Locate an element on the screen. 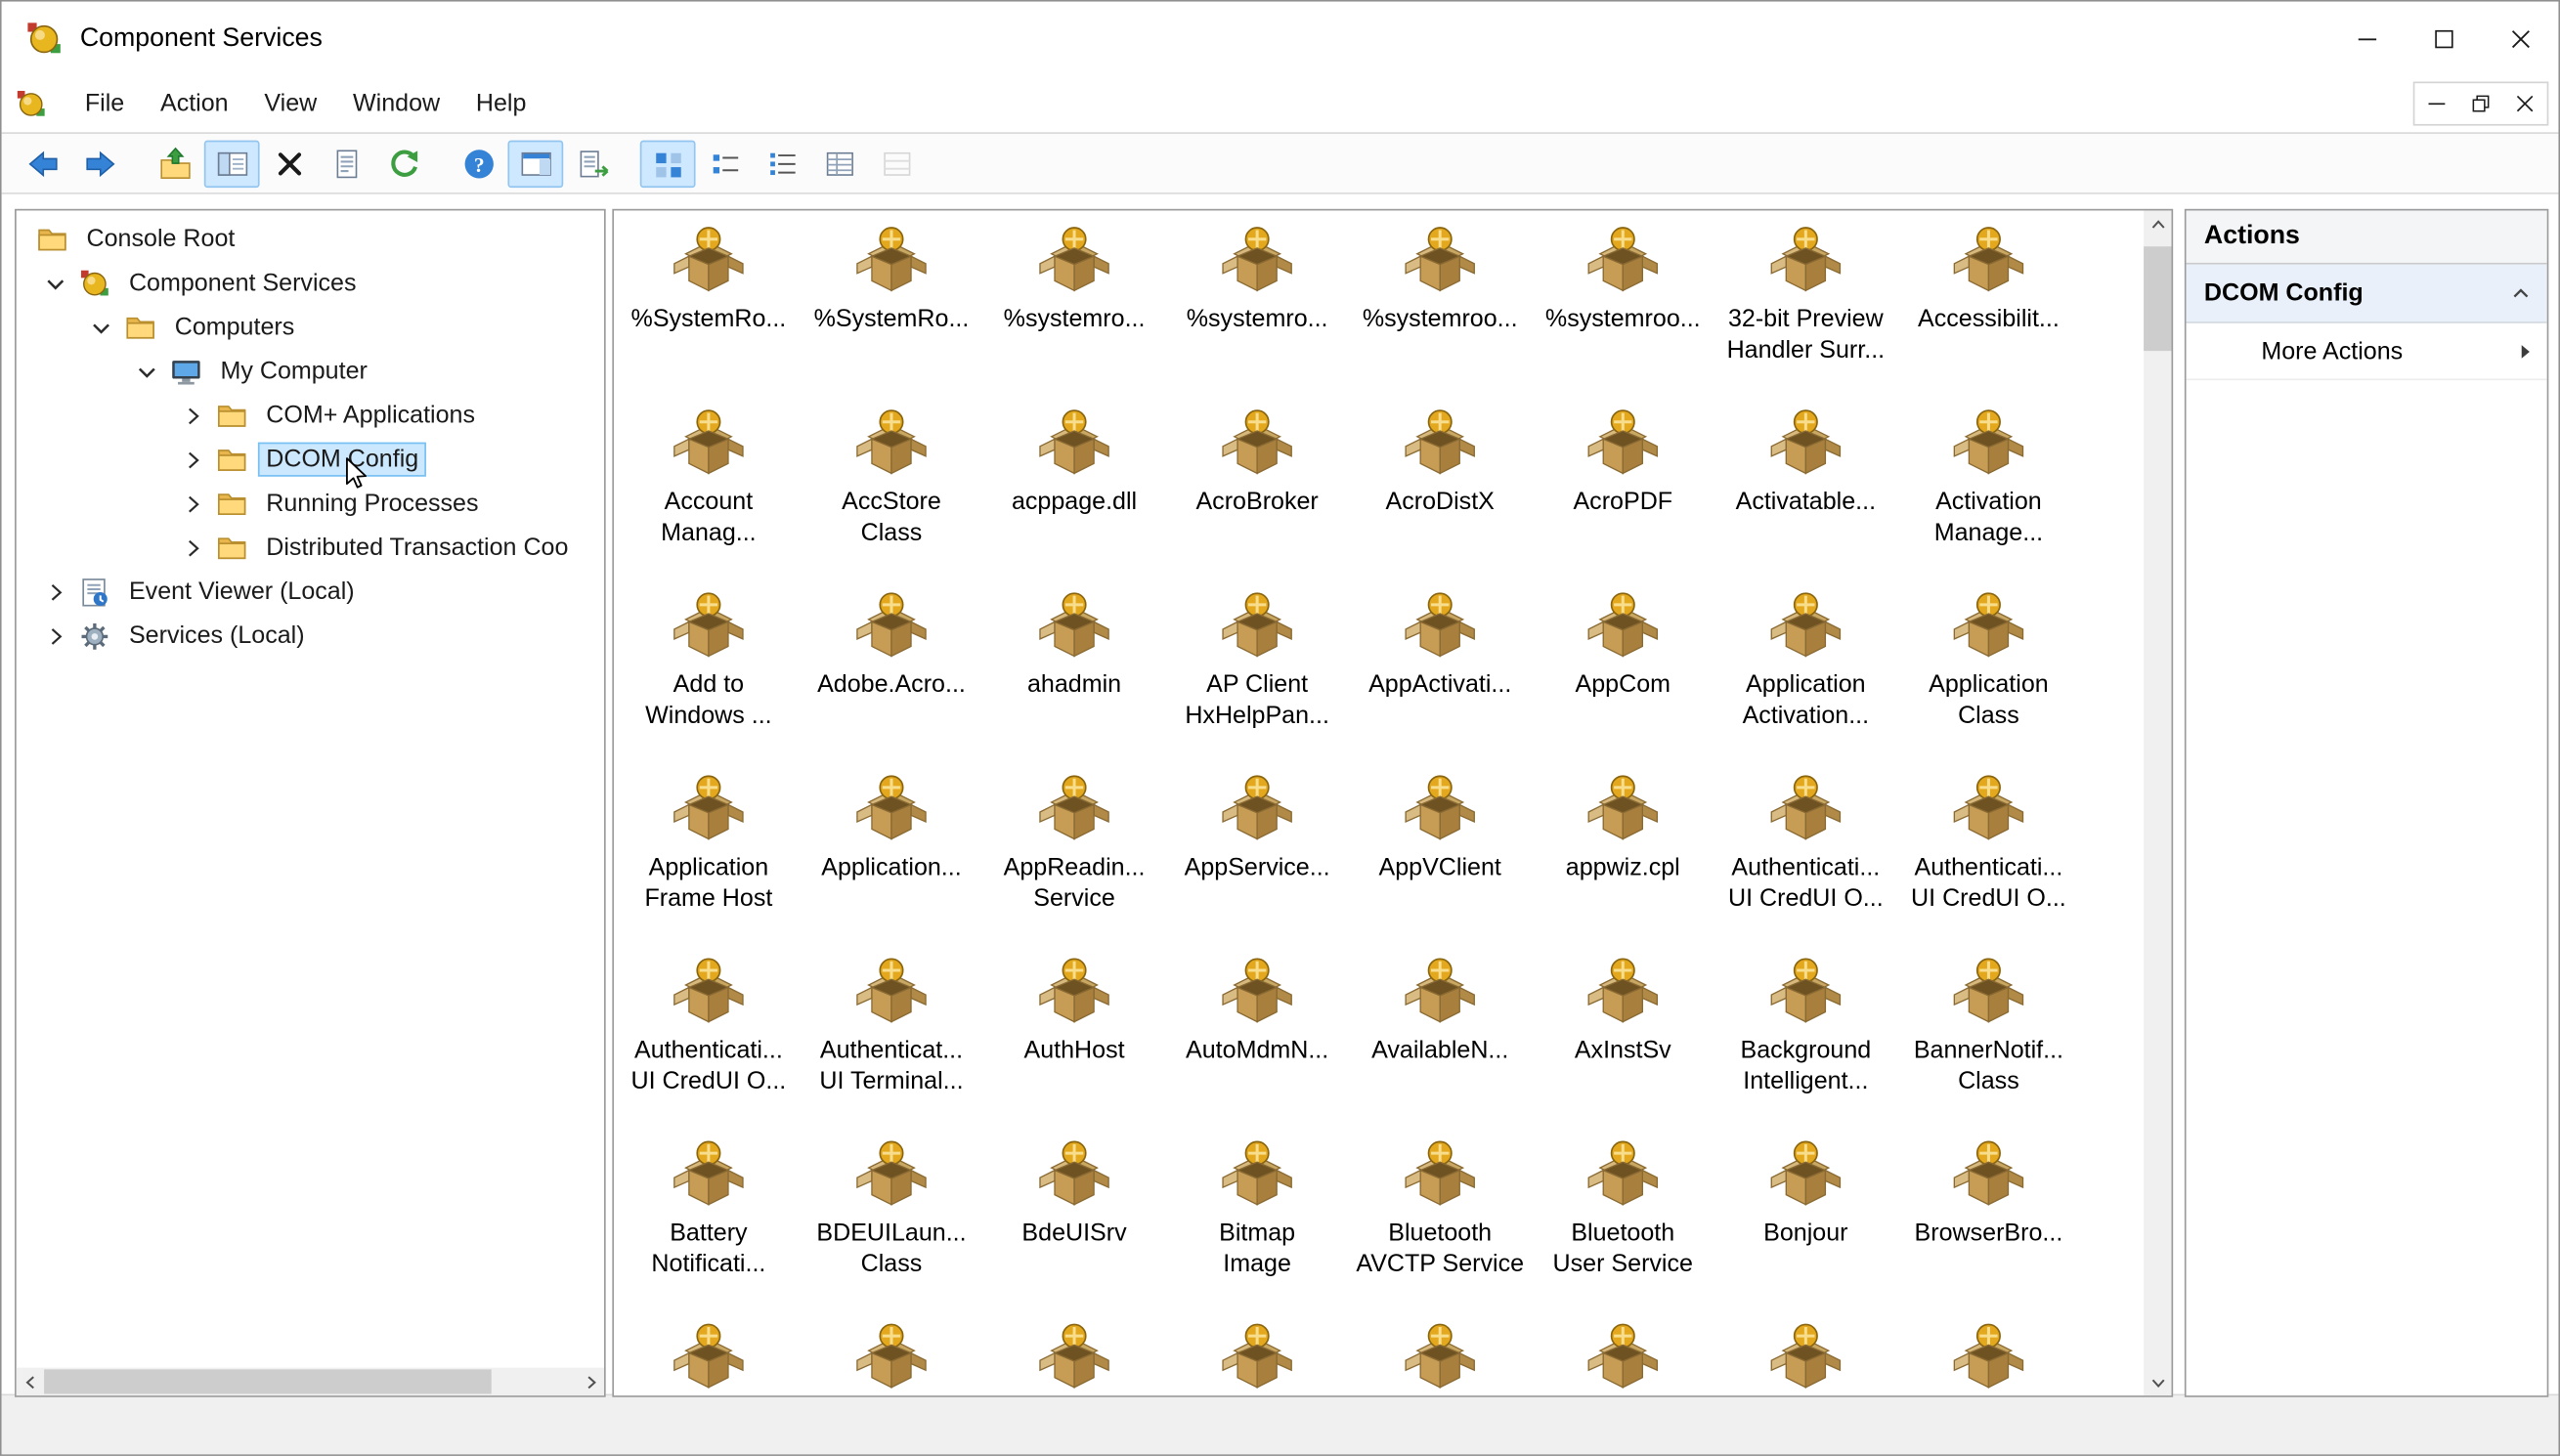 The image size is (2560, 1456). dcom-item-acrodistx: AcroDistX is located at coordinates (1440, 496).